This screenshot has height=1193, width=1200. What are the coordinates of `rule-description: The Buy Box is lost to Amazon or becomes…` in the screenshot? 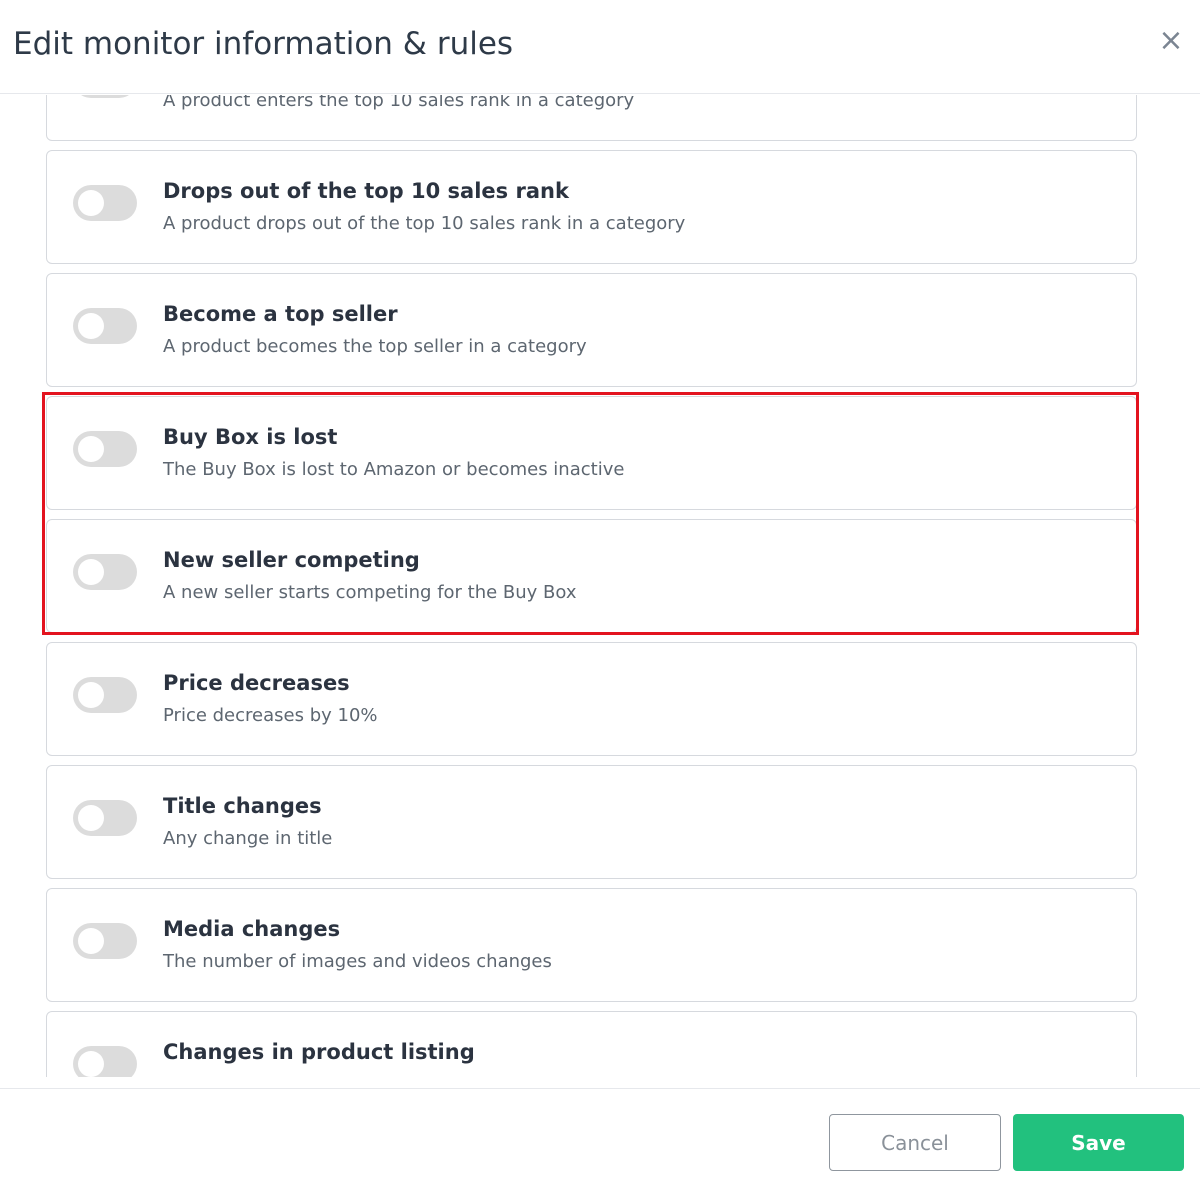 It's located at (394, 469).